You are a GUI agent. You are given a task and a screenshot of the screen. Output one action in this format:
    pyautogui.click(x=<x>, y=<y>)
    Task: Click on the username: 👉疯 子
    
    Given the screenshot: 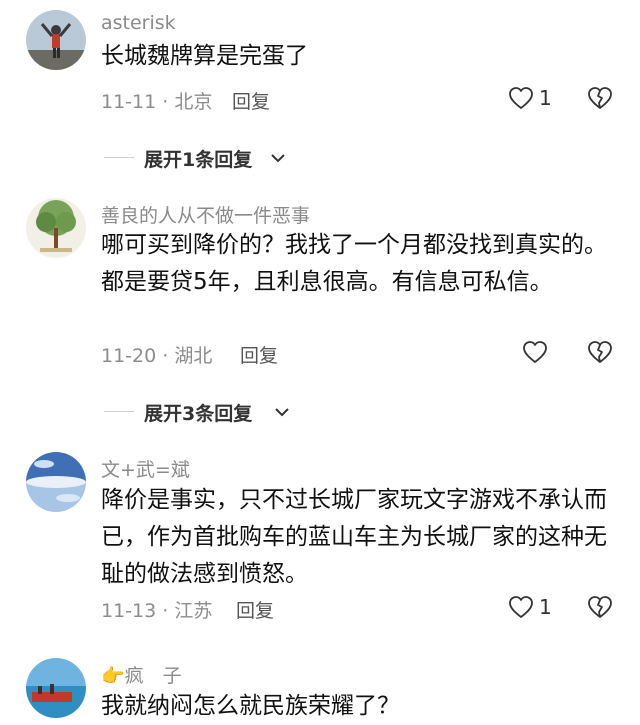 What is the action you would take?
    pyautogui.click(x=141, y=674)
    